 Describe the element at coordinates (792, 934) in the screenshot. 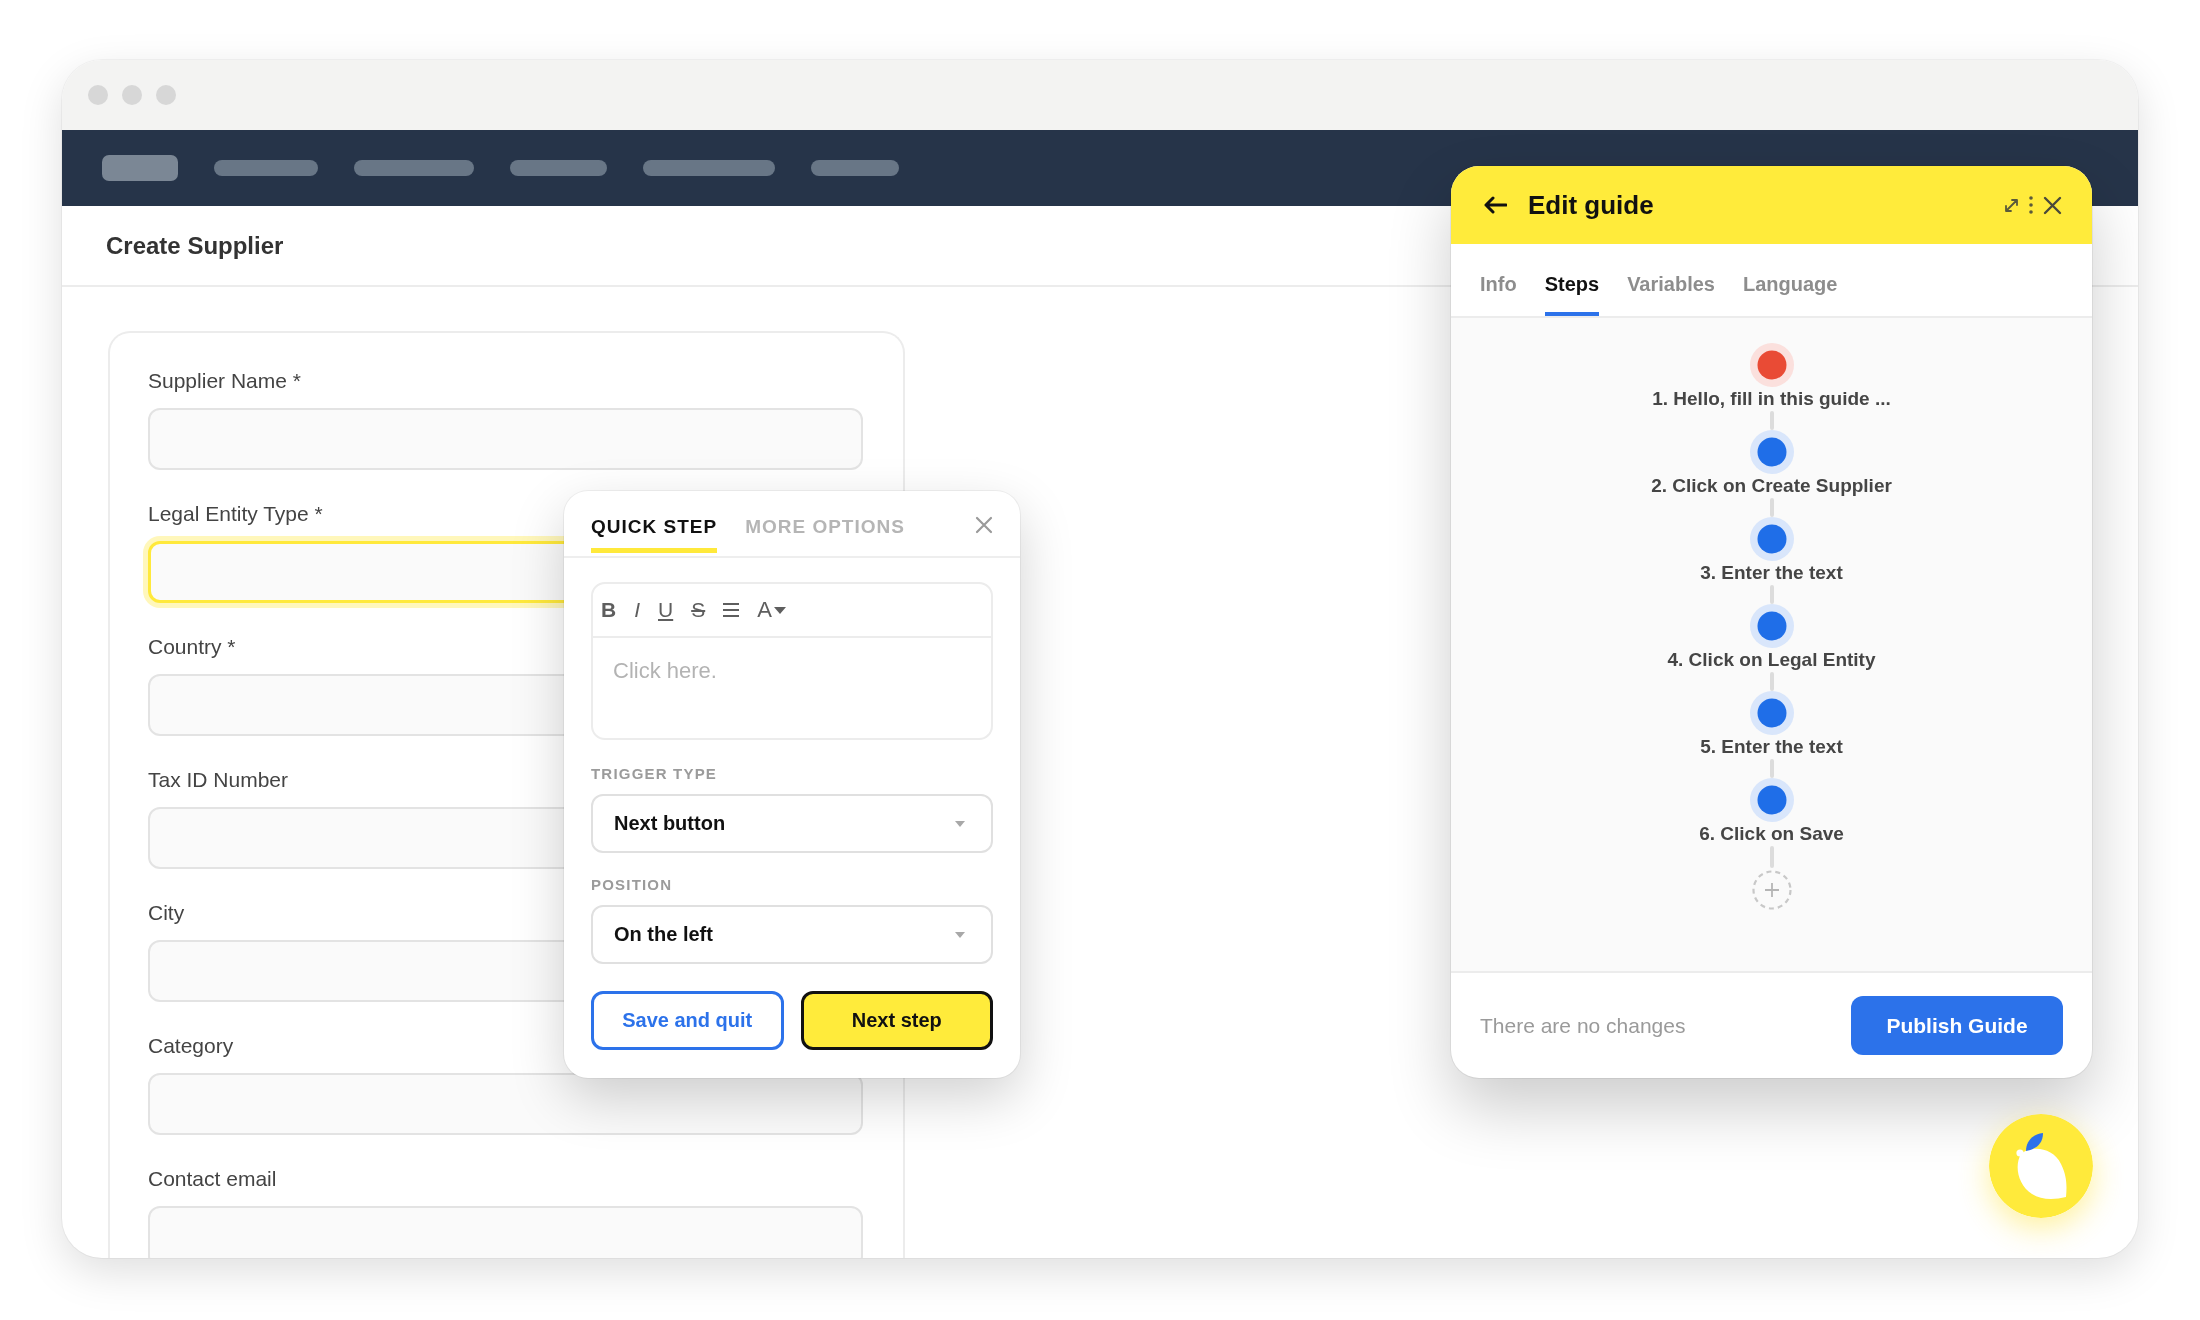

I see `dropdown: On the left` at that location.